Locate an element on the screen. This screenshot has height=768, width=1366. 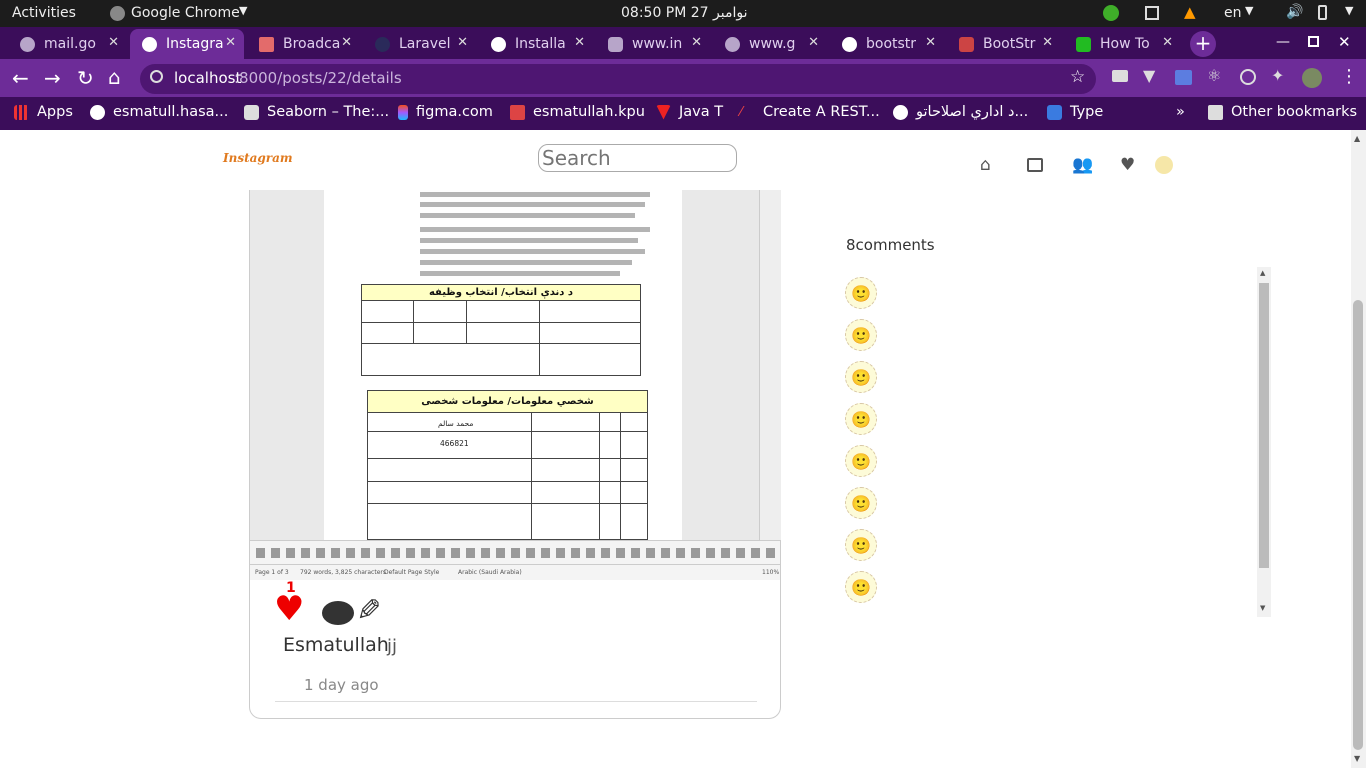
url-host: localhost is located at coordinates (208, 78).